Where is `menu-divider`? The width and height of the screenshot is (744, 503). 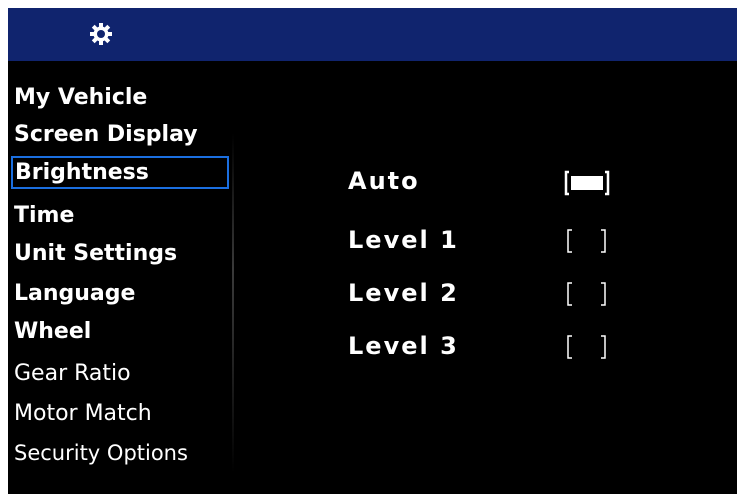
menu-divider is located at coordinates (233, 303).